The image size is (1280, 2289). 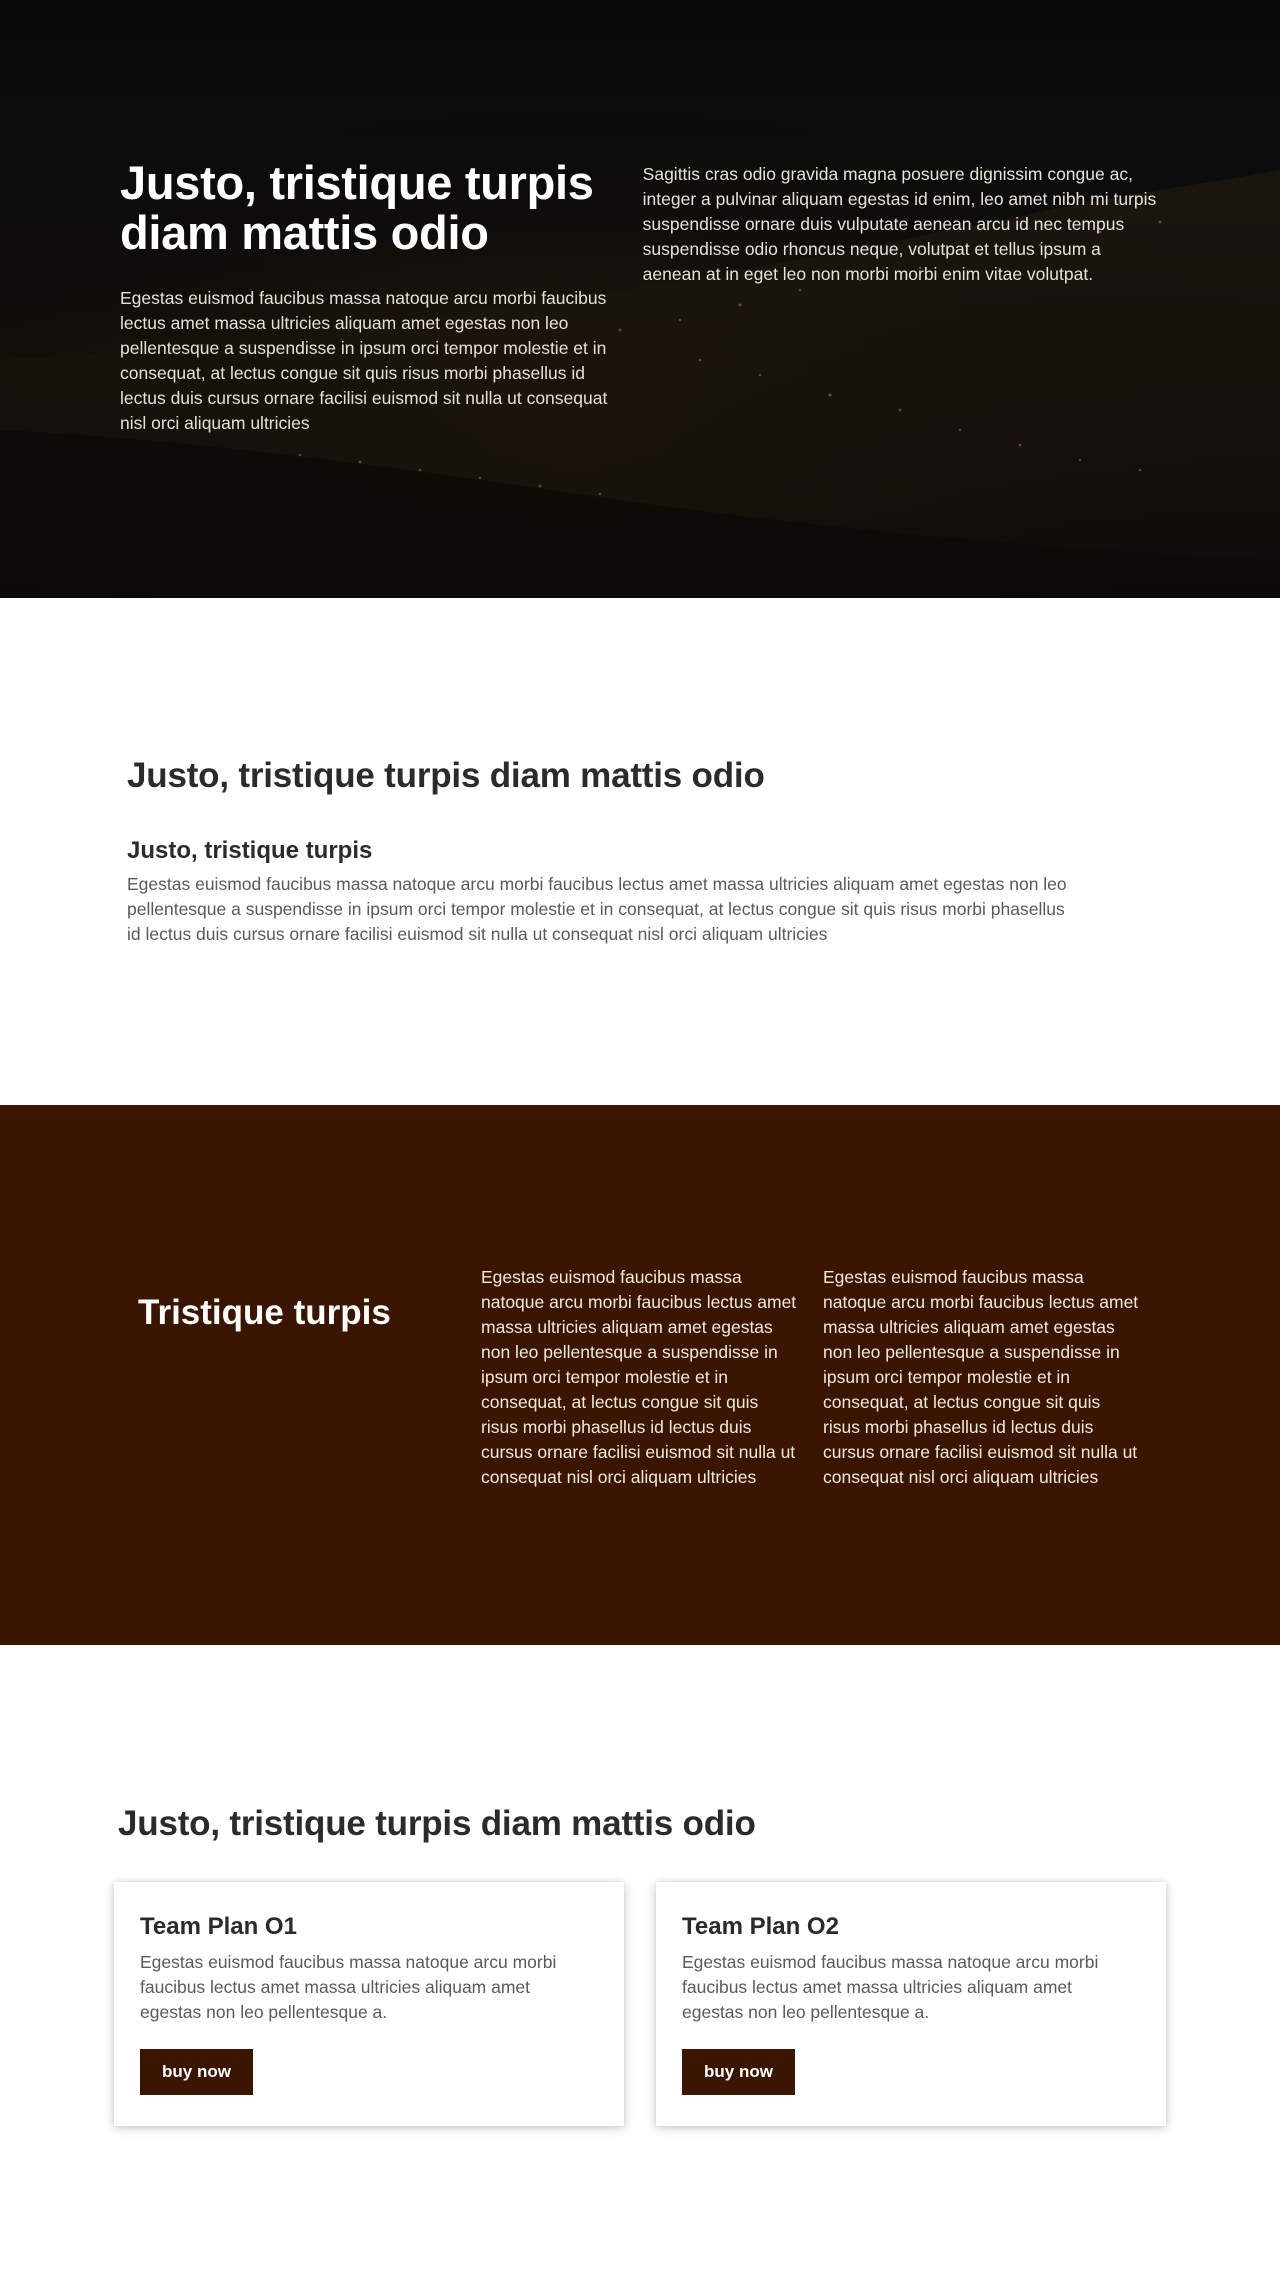 What do you see at coordinates (218, 1926) in the screenshot?
I see `plan-name: Team Plan O1` at bounding box center [218, 1926].